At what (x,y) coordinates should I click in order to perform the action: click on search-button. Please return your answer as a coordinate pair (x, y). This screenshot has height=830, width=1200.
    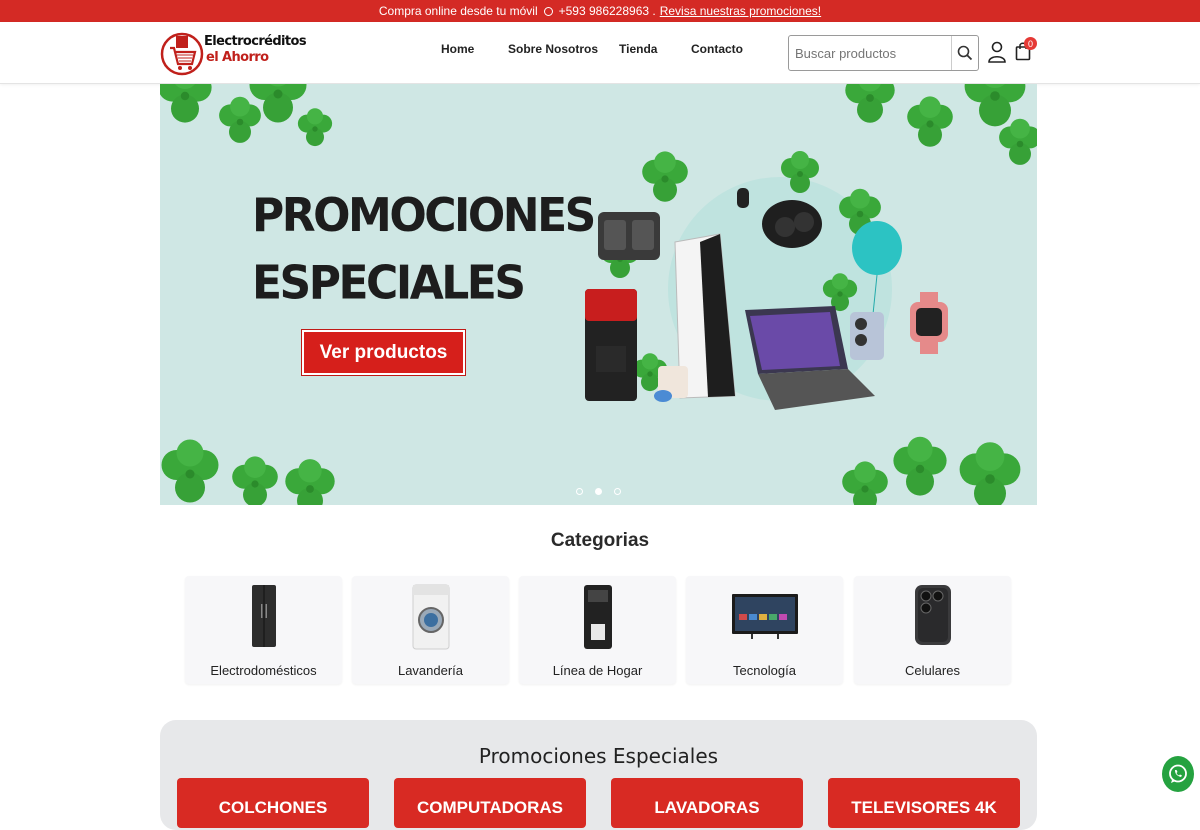
    Looking at the image, I should click on (964, 53).